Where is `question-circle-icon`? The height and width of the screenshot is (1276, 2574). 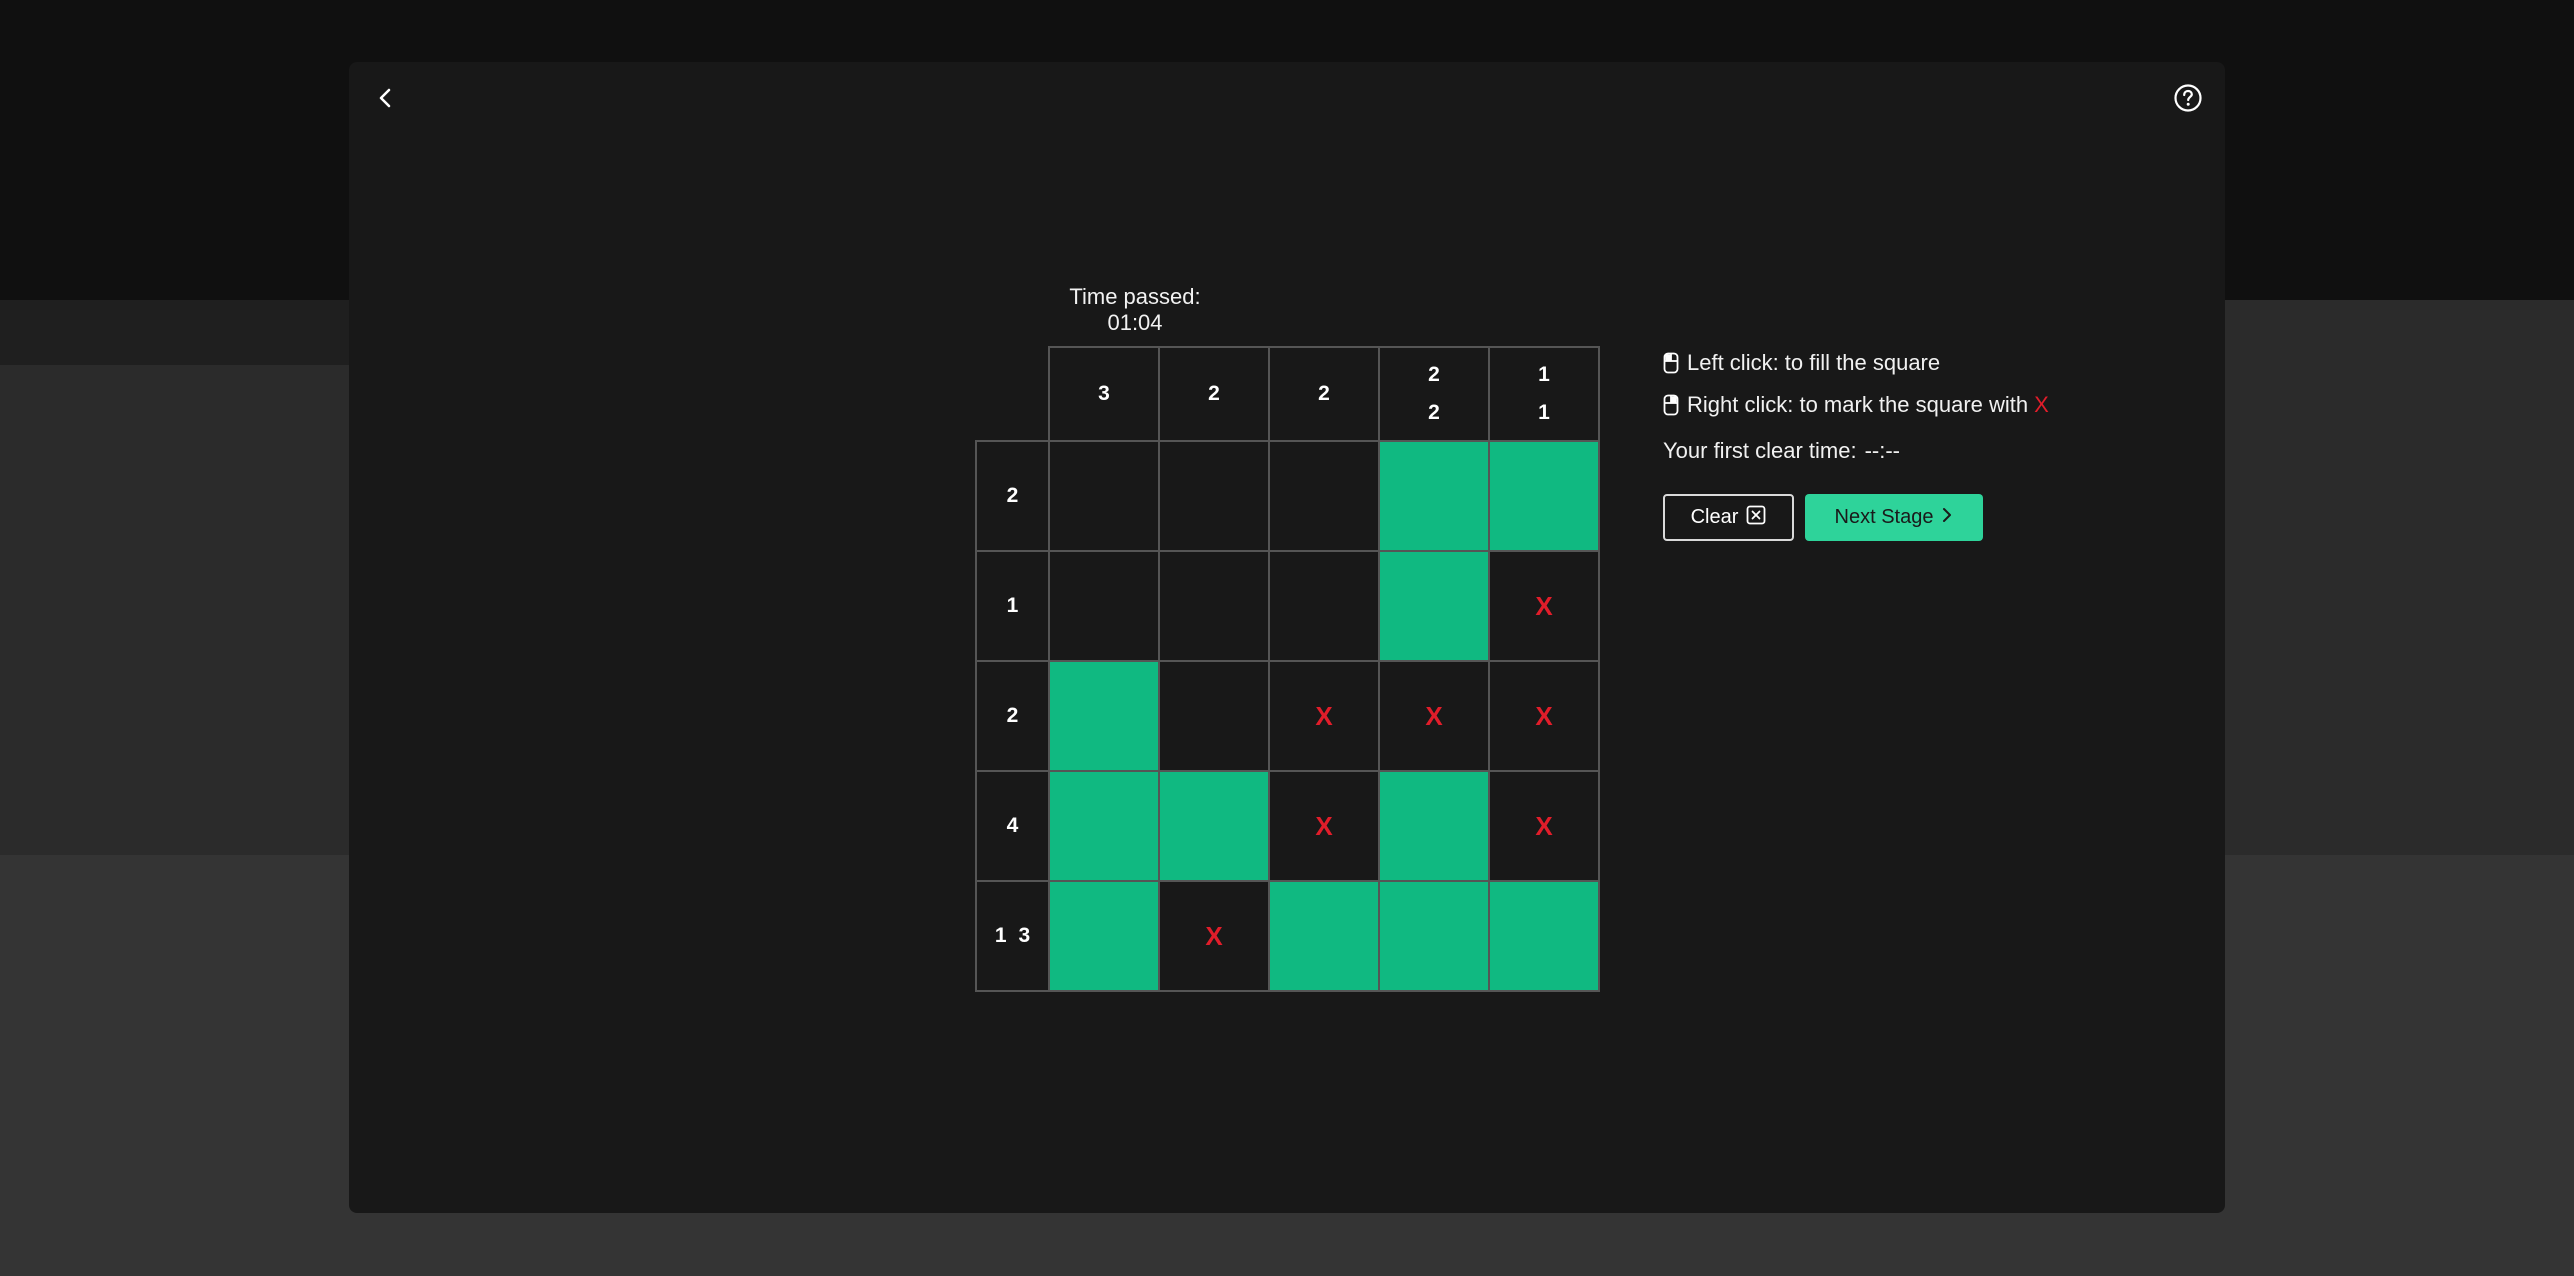
question-circle-icon is located at coordinates (2188, 100).